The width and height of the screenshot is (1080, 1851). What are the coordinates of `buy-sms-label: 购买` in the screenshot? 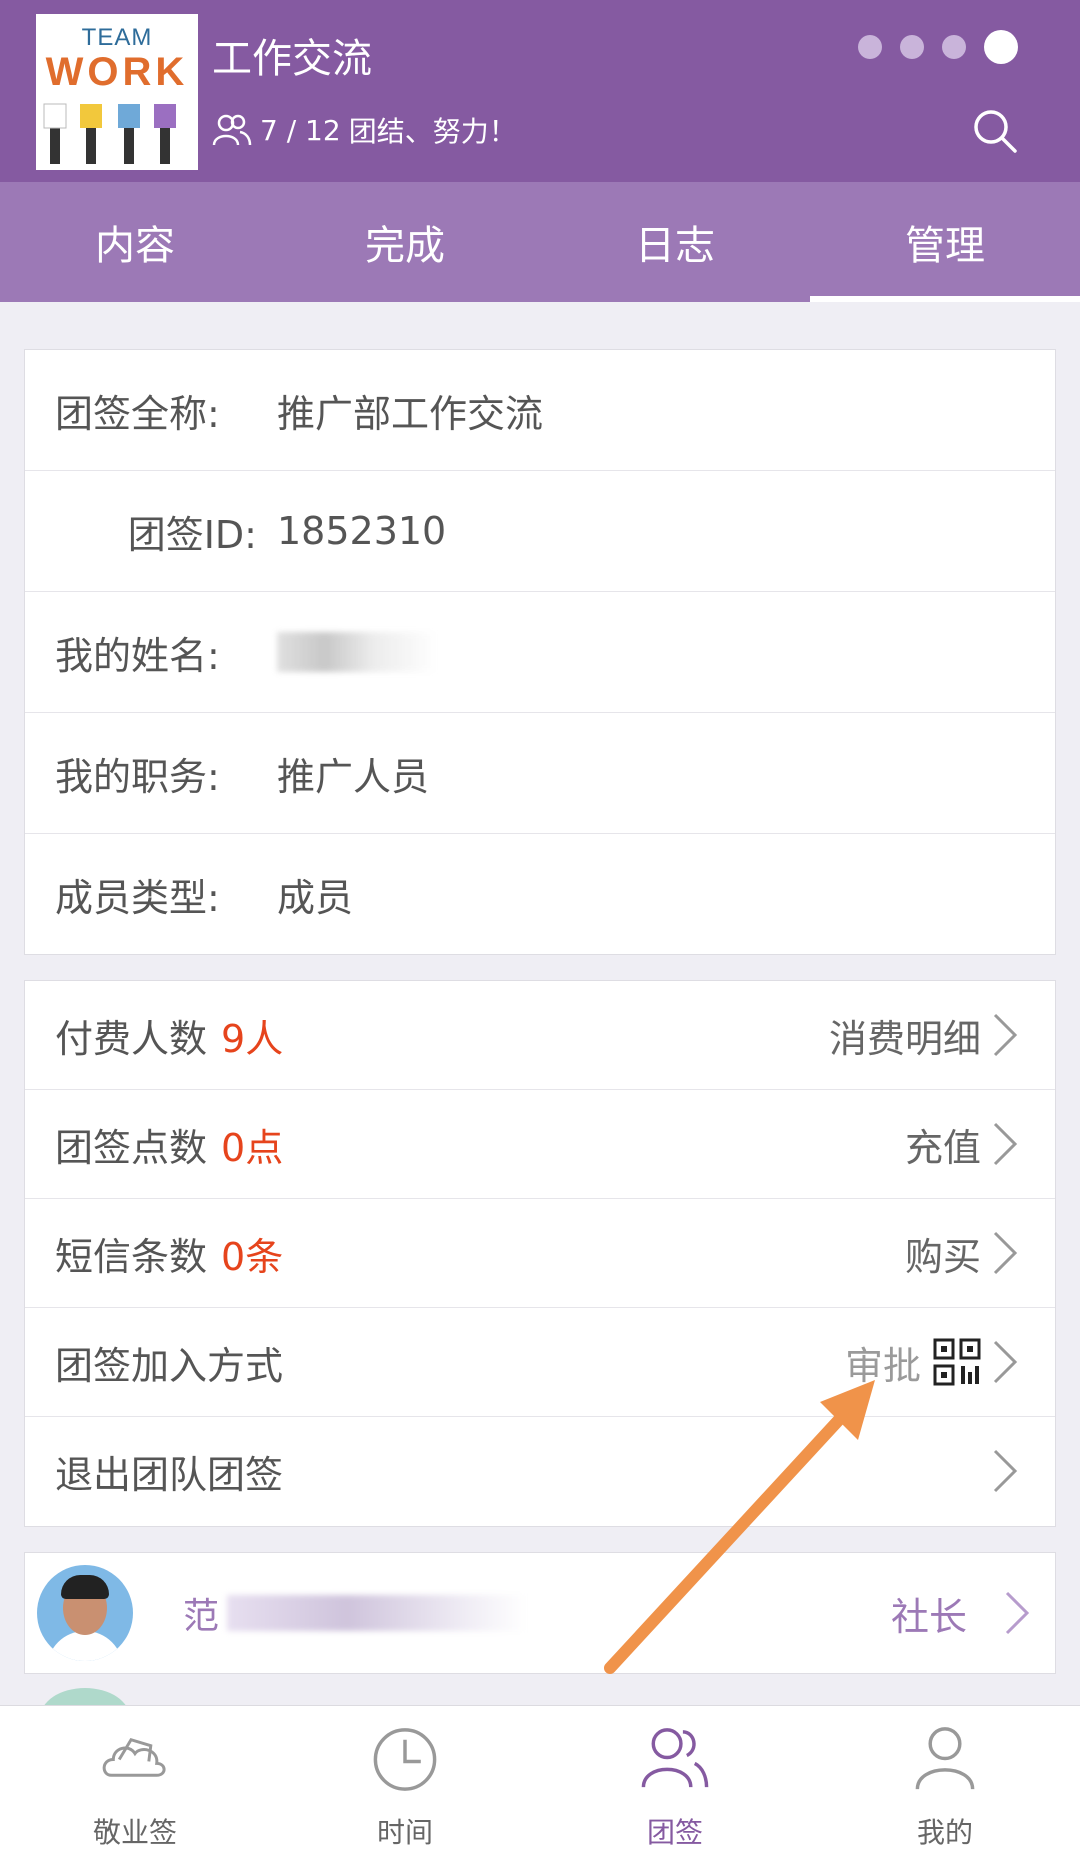 It's located at (942, 1256).